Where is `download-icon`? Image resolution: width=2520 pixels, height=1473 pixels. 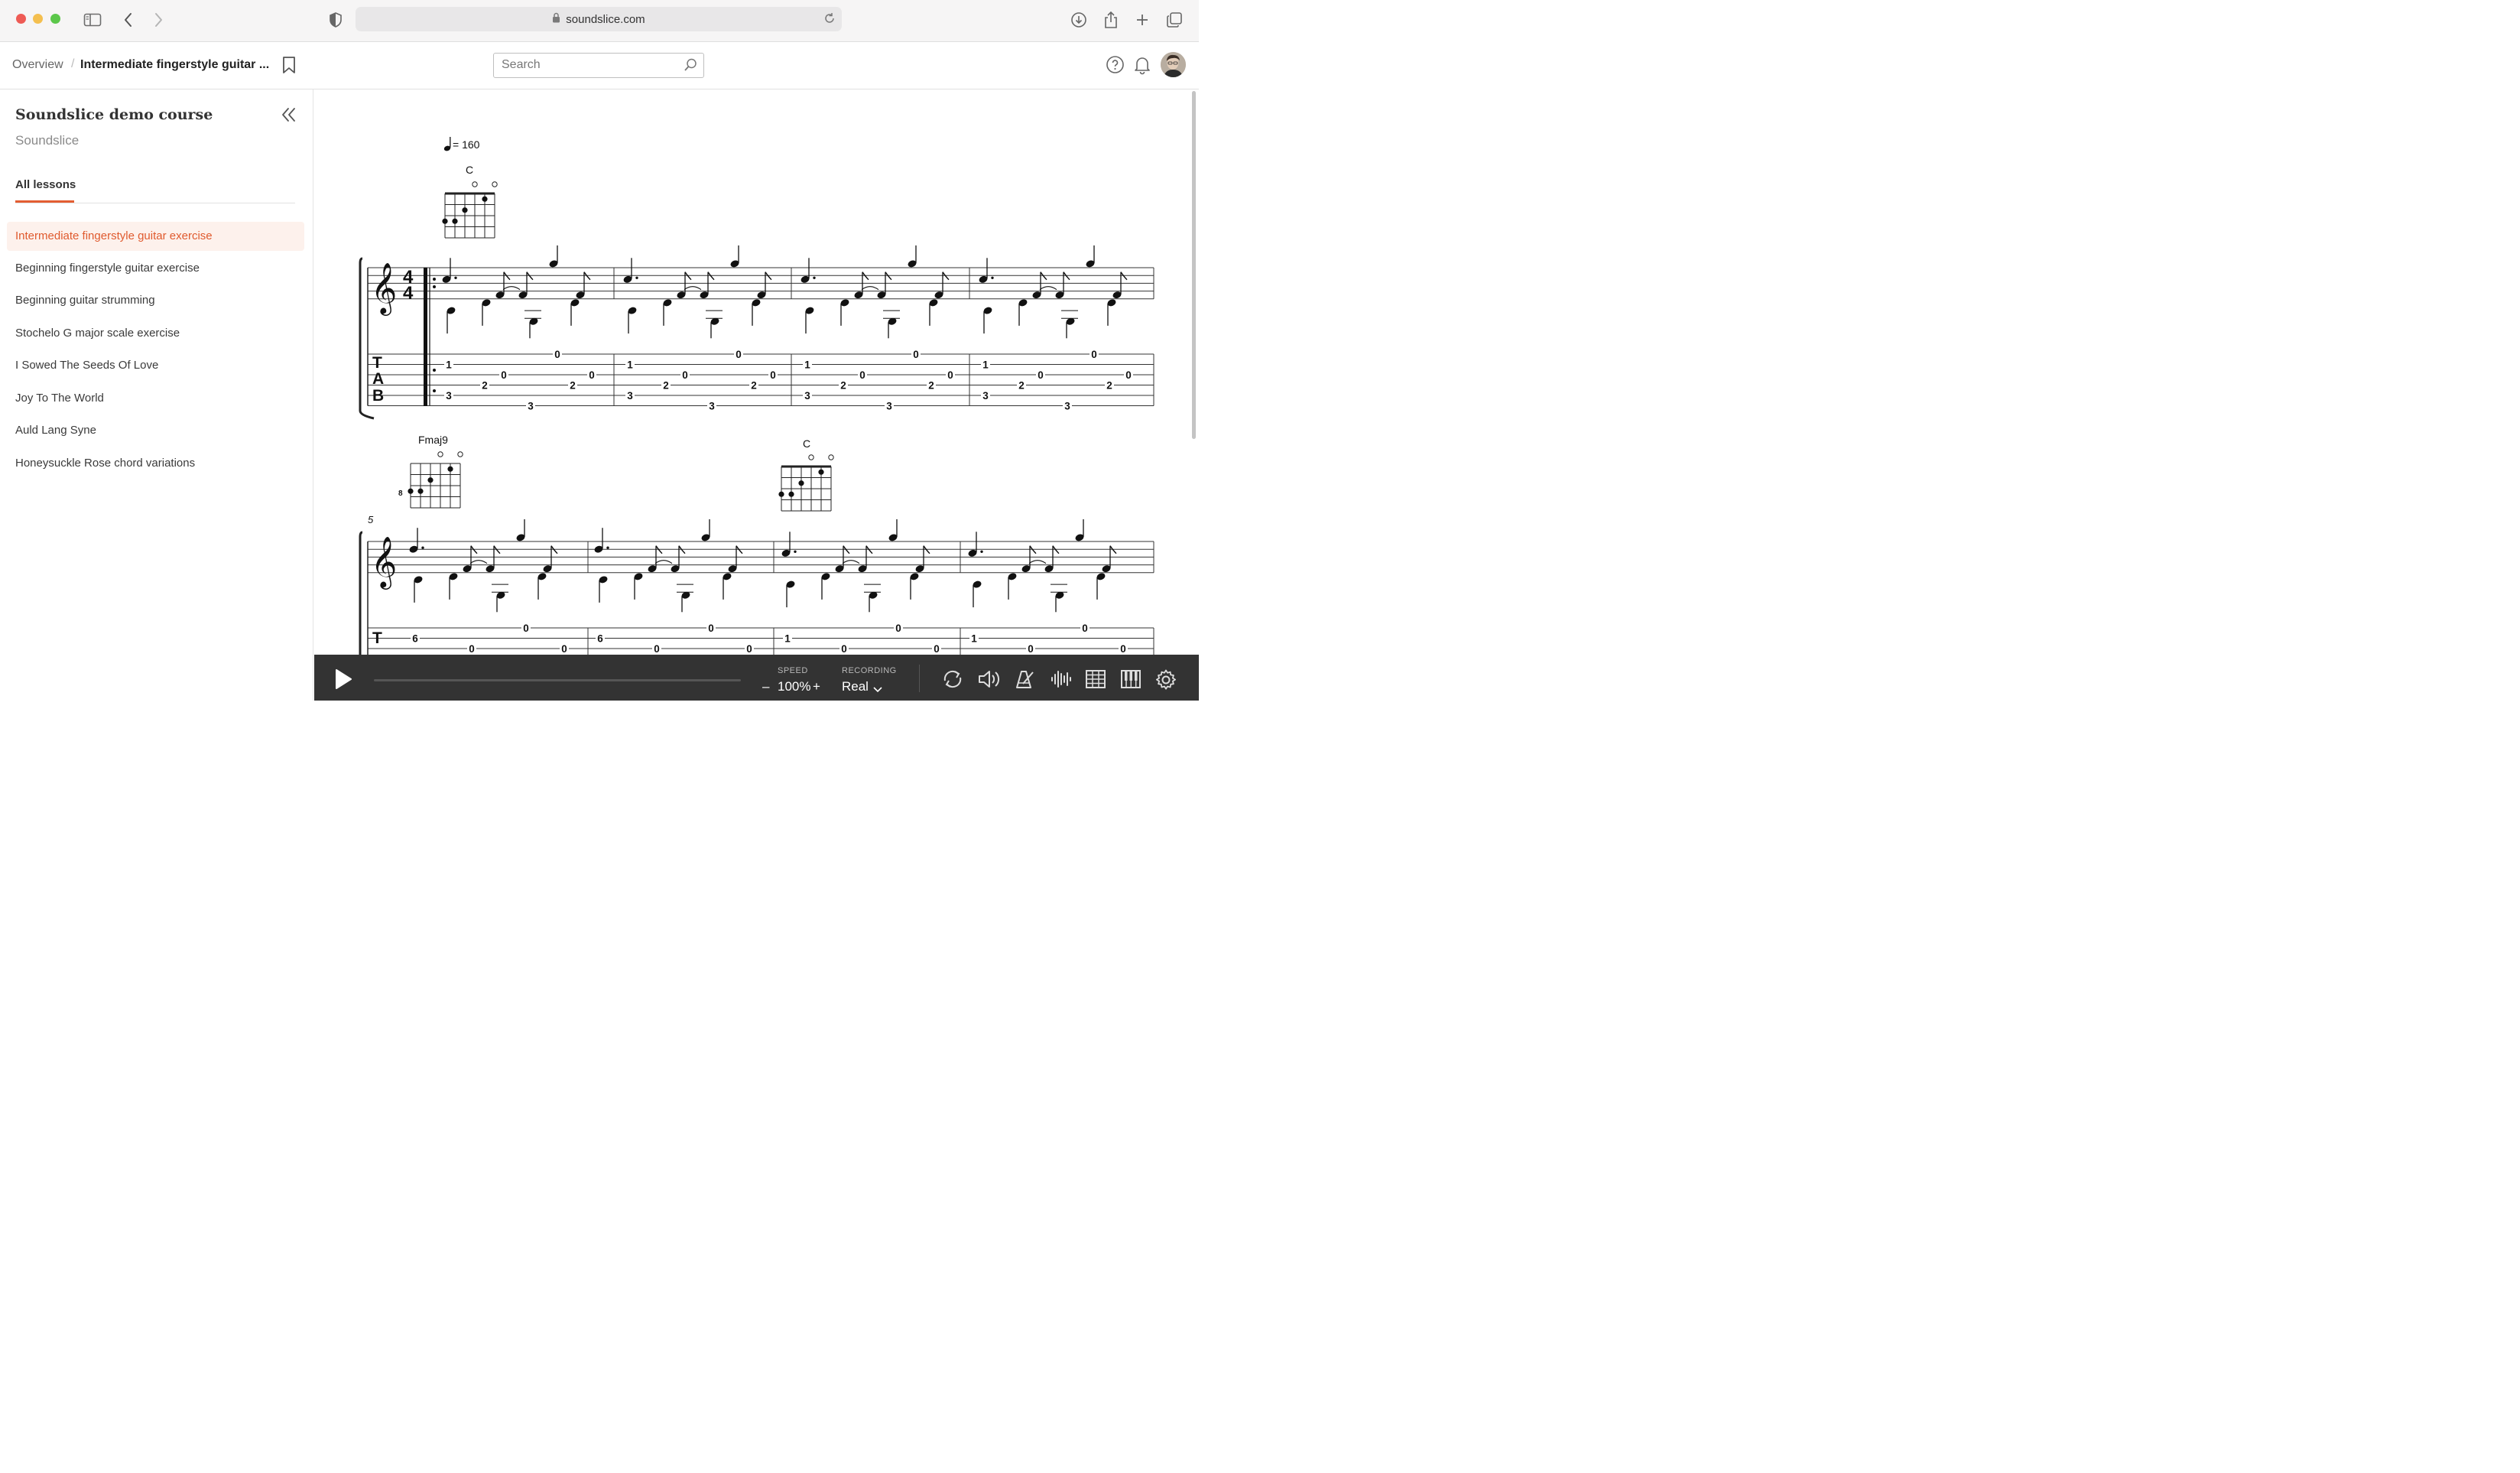
download-icon is located at coordinates (1079, 20).